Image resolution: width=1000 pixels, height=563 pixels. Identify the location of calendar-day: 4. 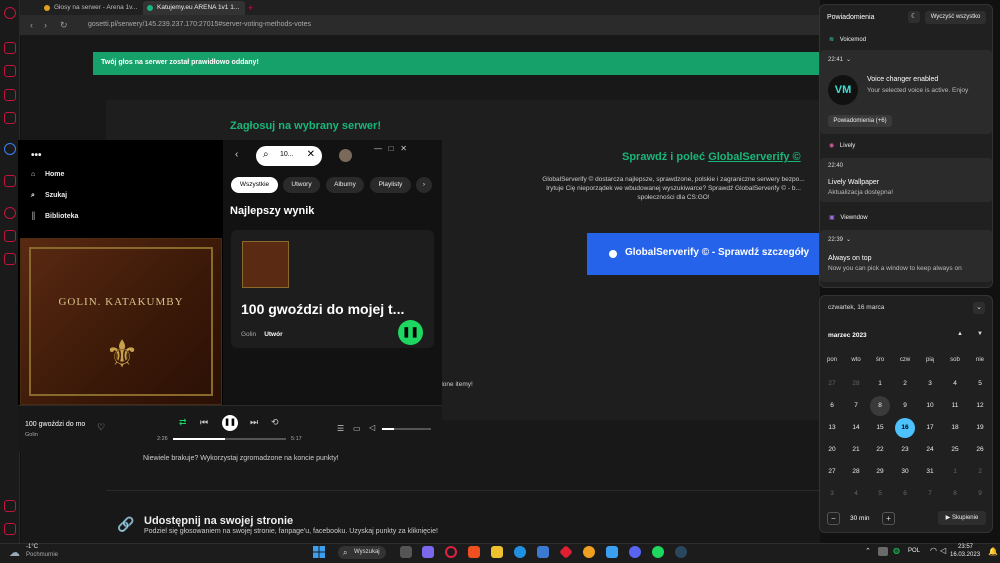
(856, 494).